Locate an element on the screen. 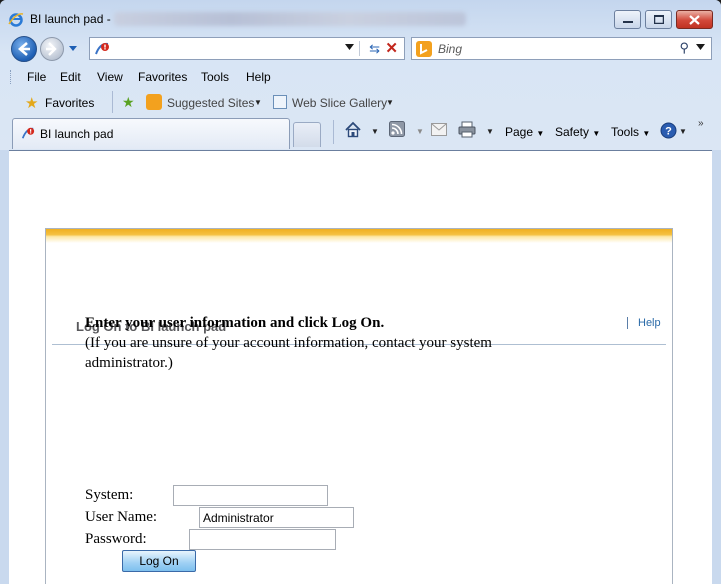 The height and width of the screenshot is (584, 721). search-options-dropdown-icon is located at coordinates (700, 47).